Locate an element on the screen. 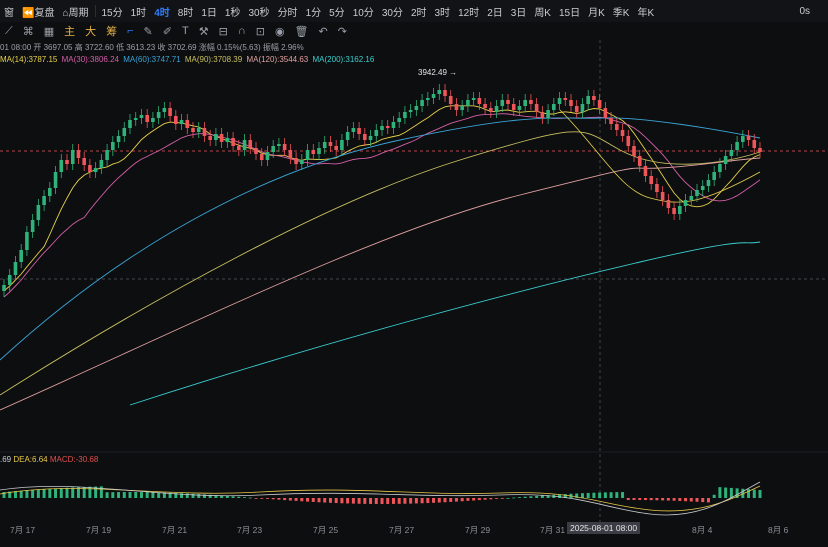  macd-value: MACD:-30.68 is located at coordinates (74, 459).